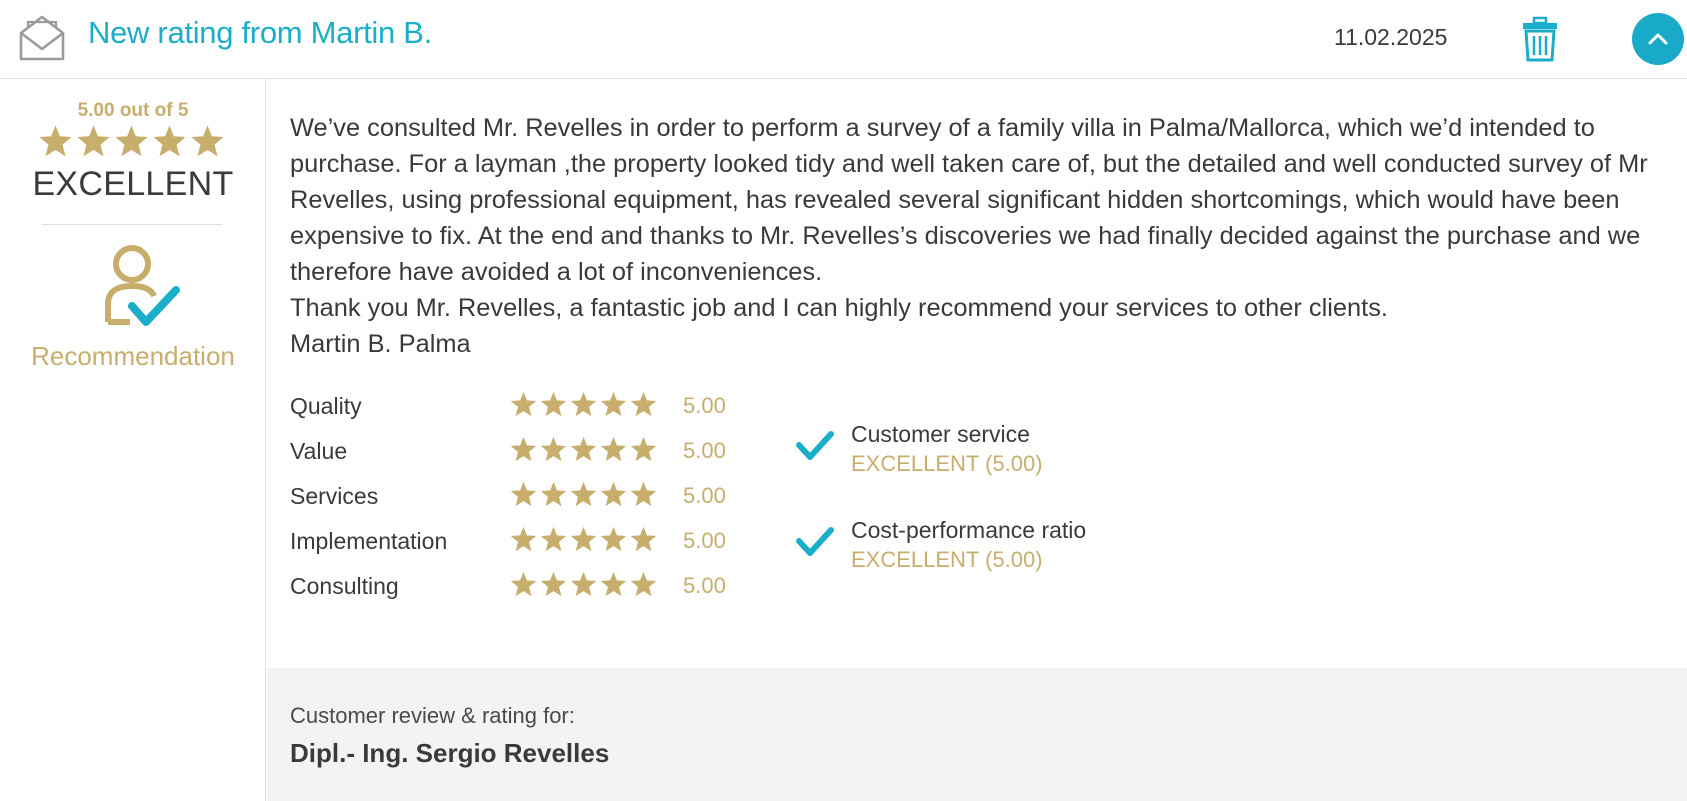  I want to click on criteria-row-implementation: Implementation 5.00, so click(520, 542).